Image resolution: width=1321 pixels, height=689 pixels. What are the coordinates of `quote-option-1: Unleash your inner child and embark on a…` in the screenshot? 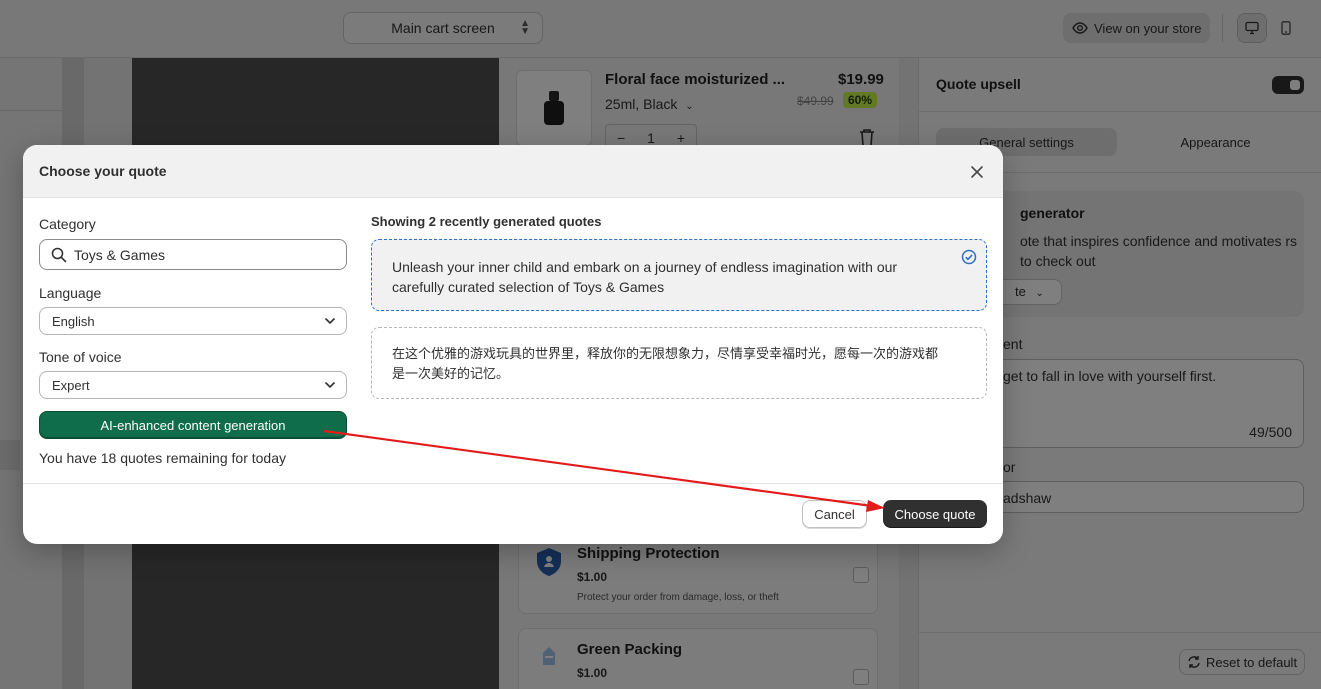 It's located at (679, 275).